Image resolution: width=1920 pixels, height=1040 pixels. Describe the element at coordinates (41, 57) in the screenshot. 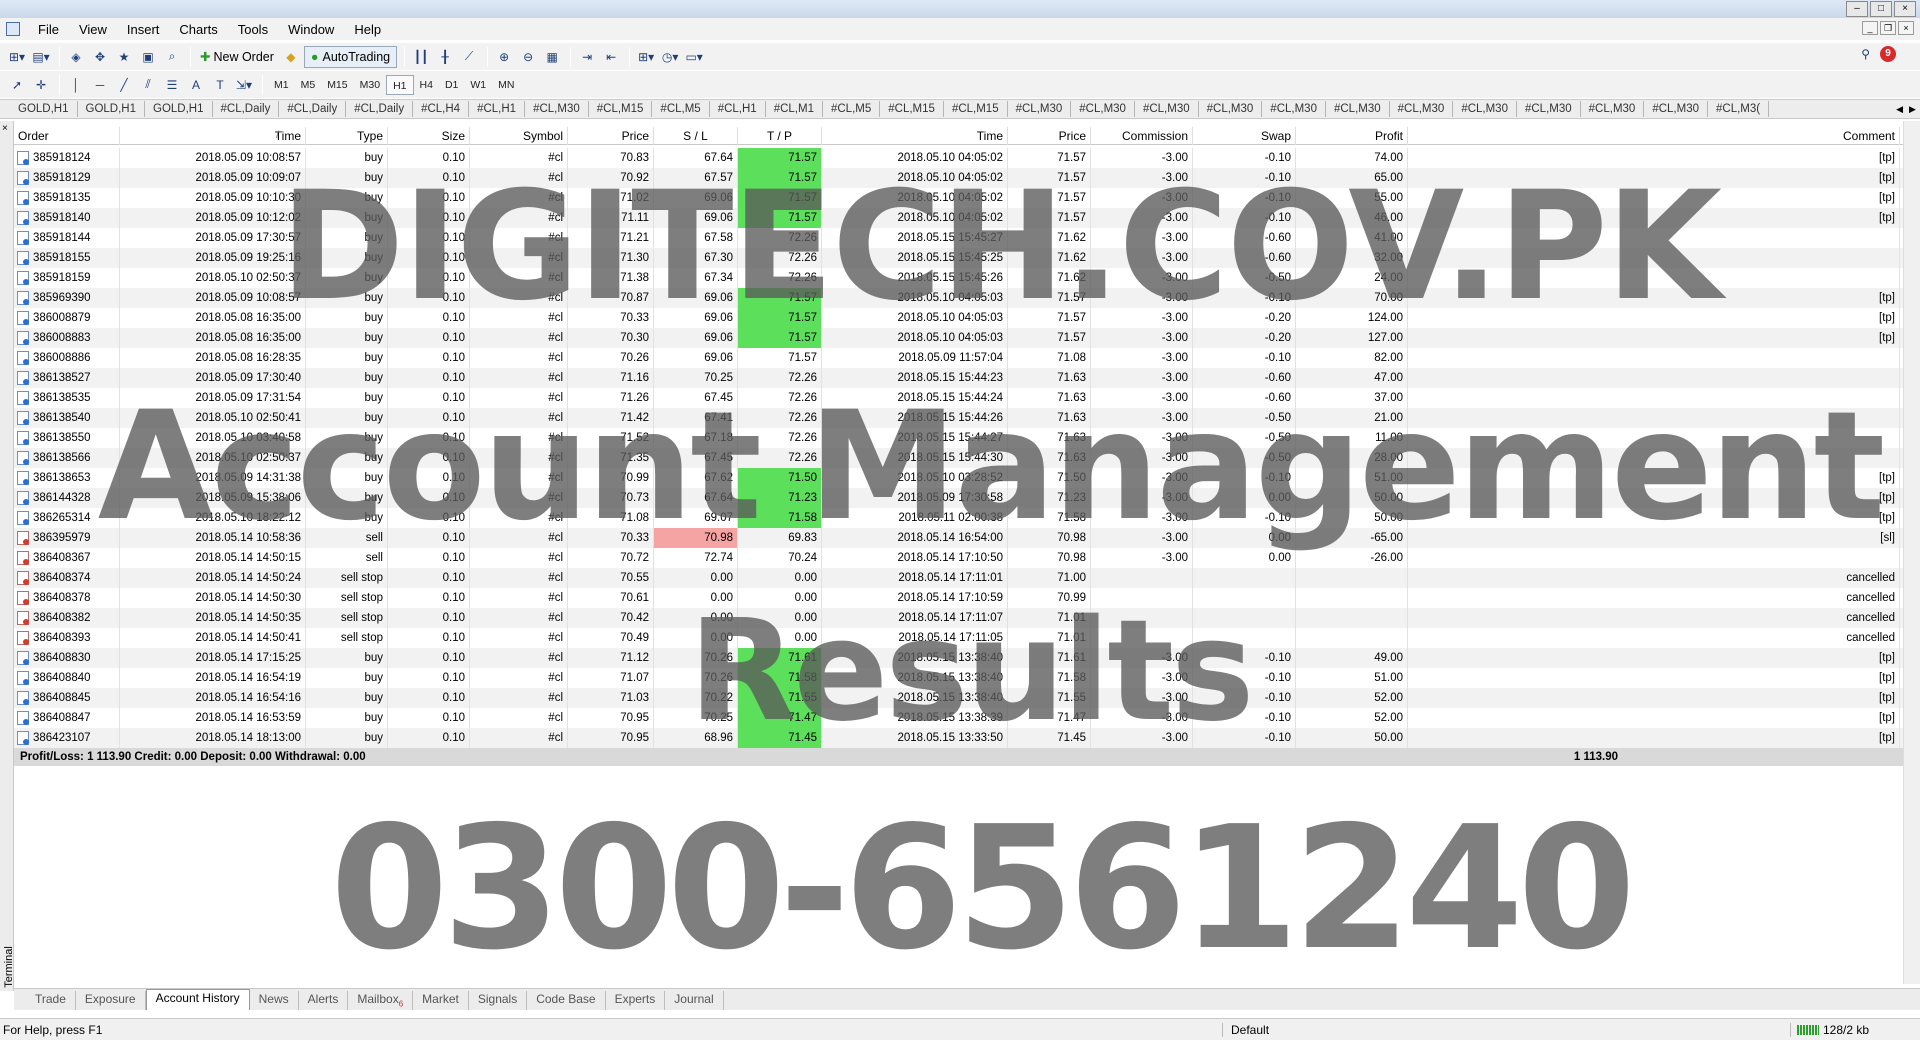

I see `profiles-icon: ▤▾` at that location.